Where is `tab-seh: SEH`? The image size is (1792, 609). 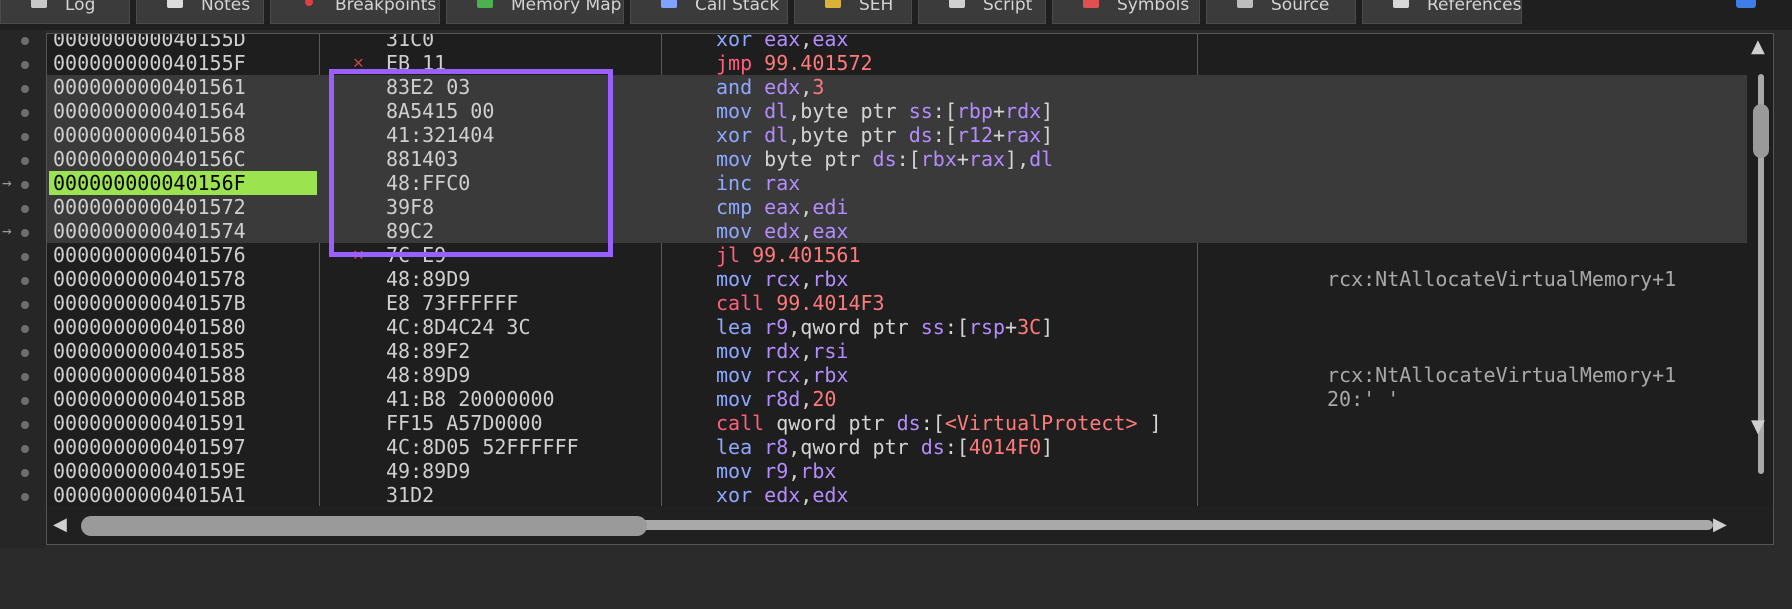
tab-seh: SEH is located at coordinates (853, 12).